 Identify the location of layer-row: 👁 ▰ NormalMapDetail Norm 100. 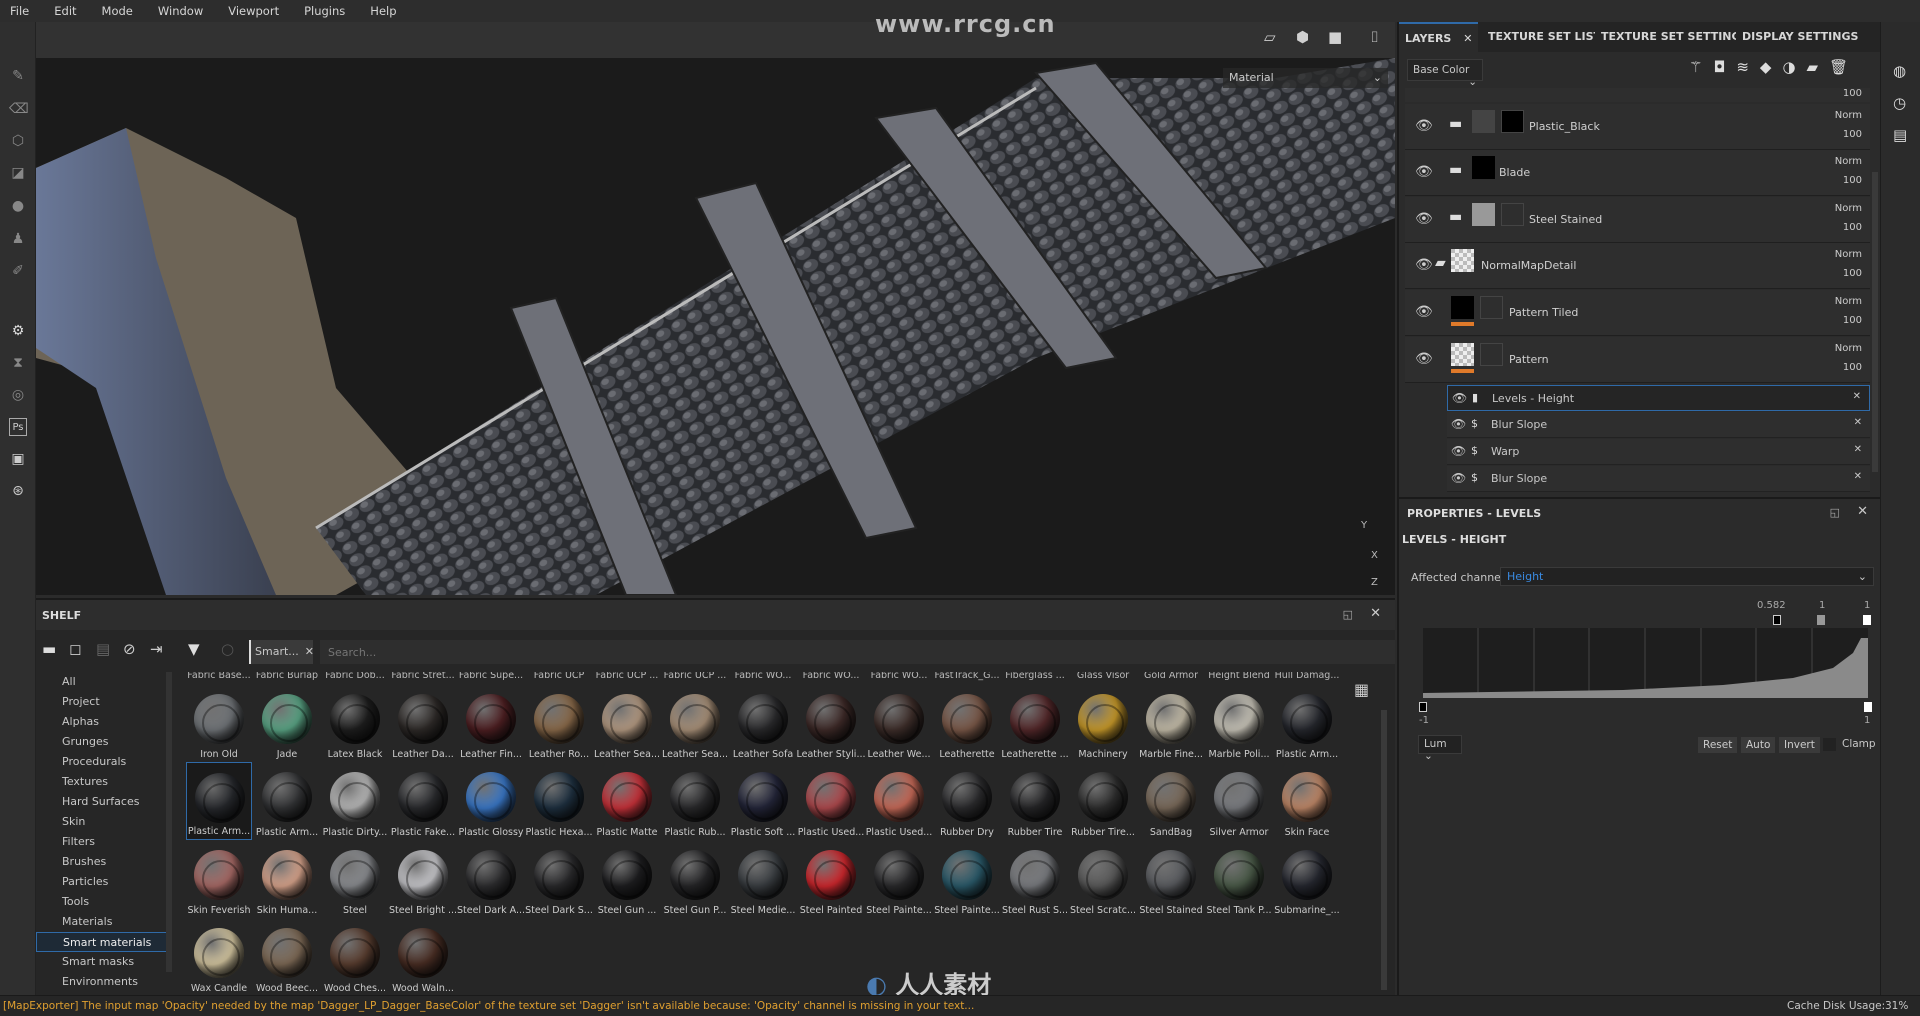
(1637, 266).